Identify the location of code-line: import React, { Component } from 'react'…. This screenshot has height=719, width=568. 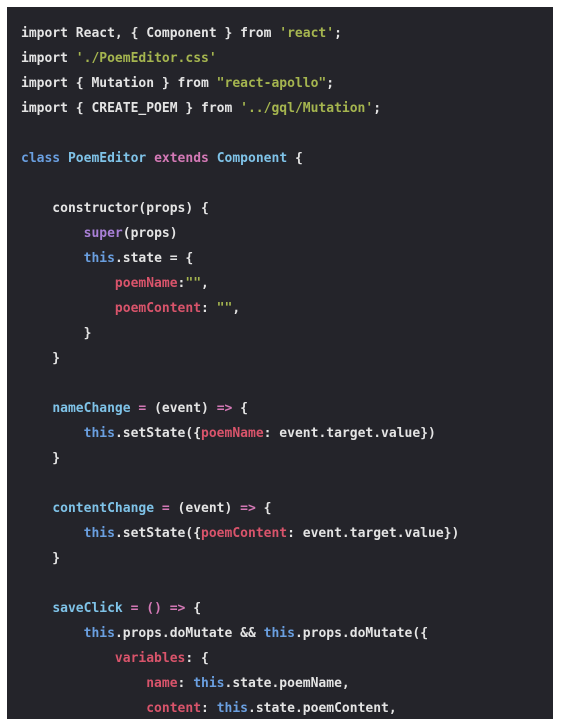
(280, 33).